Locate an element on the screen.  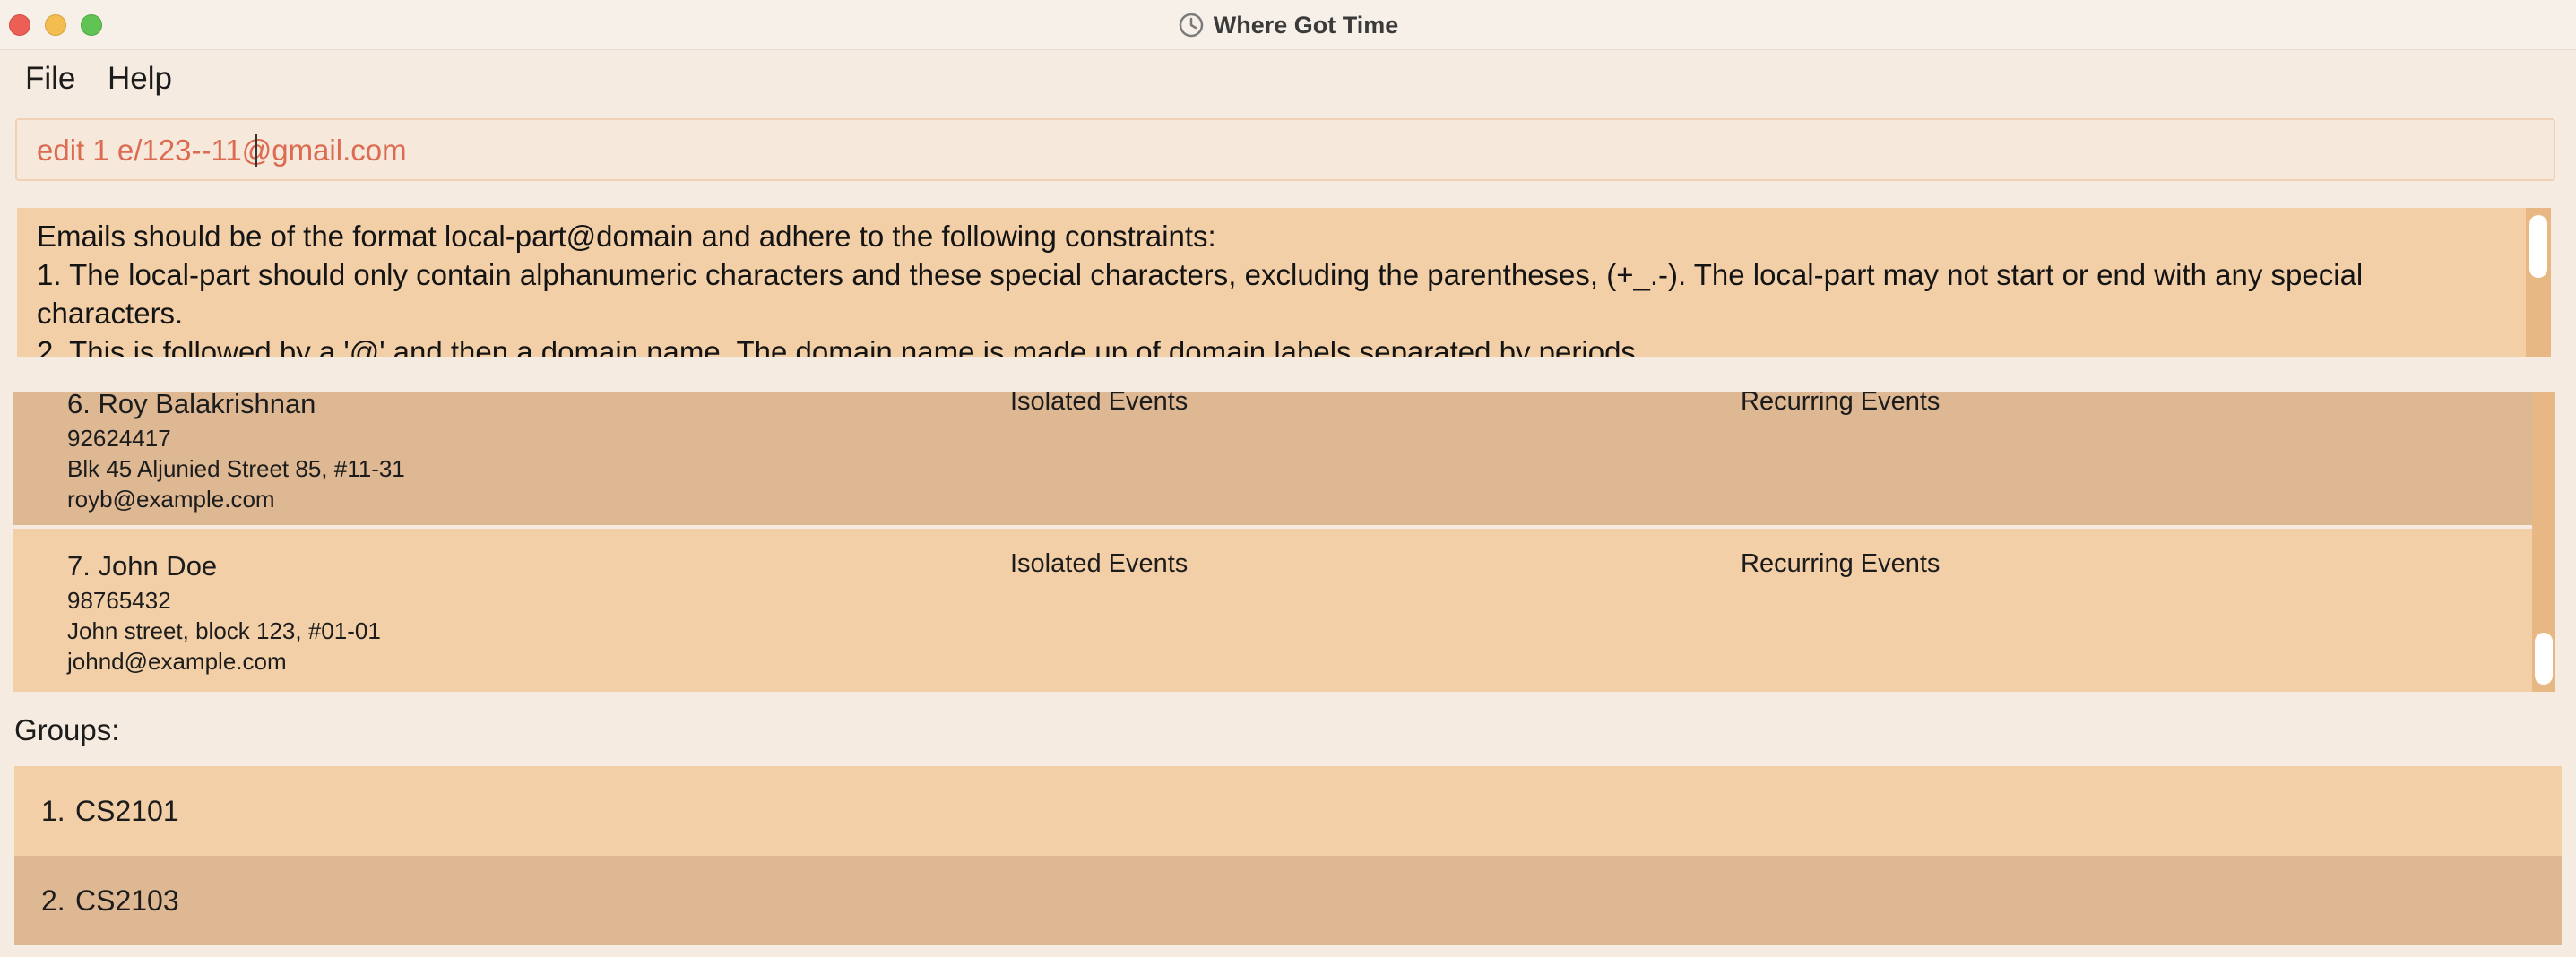
result-scrollbar-thumb is located at coordinates (2538, 247).